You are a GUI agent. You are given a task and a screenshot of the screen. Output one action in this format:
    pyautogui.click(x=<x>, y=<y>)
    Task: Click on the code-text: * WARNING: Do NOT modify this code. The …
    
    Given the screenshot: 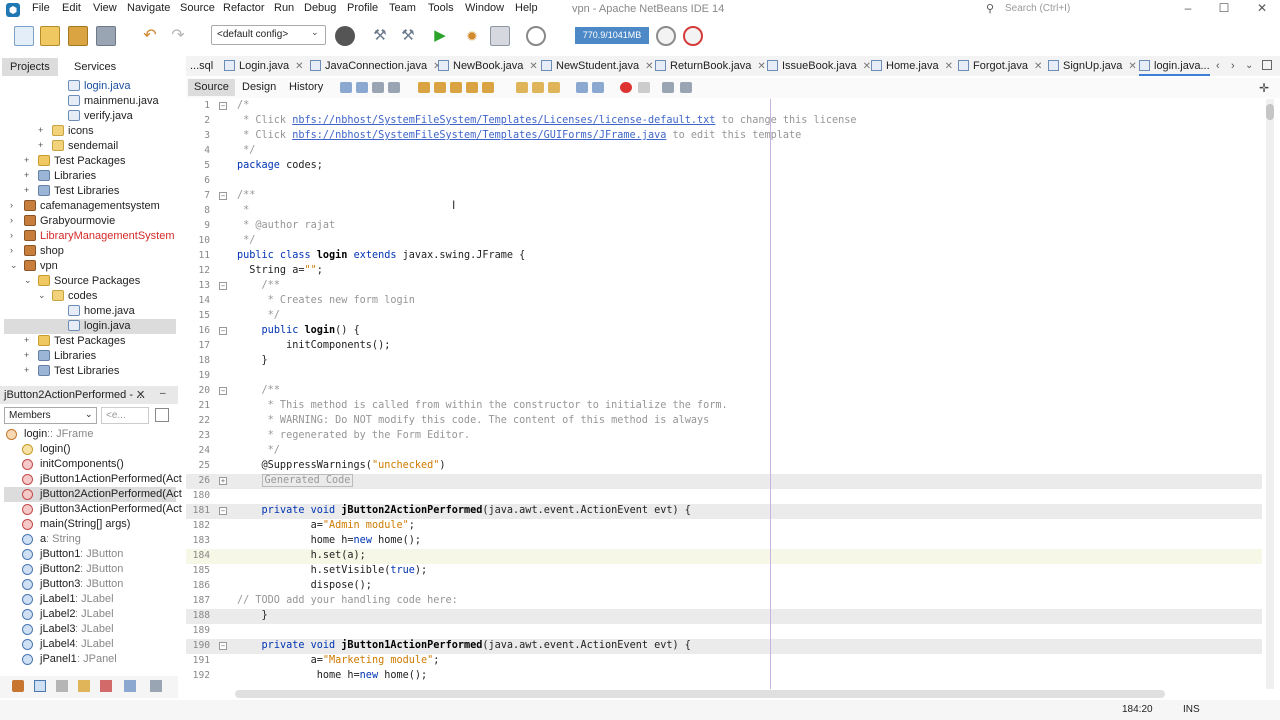 What is the action you would take?
    pyautogui.click(x=473, y=420)
    